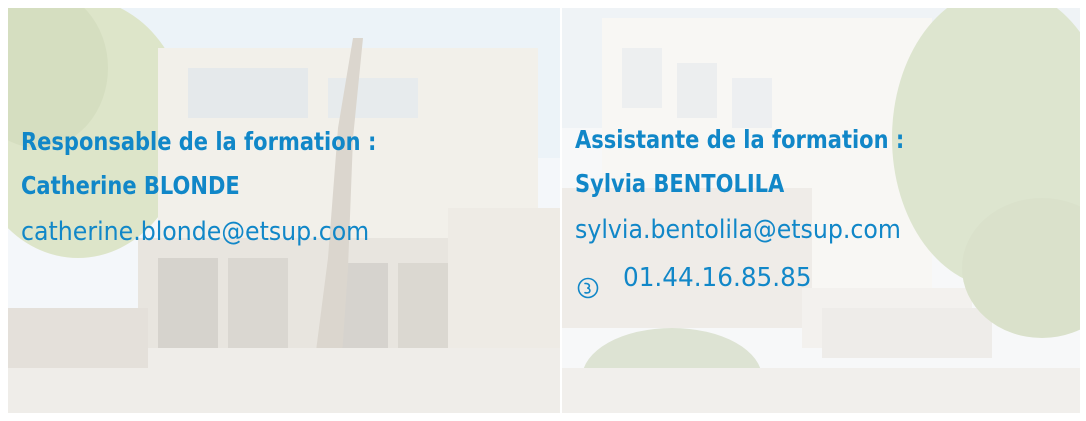 Image resolution: width=1086 pixels, height=421 pixels. Describe the element at coordinates (588, 283) in the screenshot. I see `phone-icon` at that location.